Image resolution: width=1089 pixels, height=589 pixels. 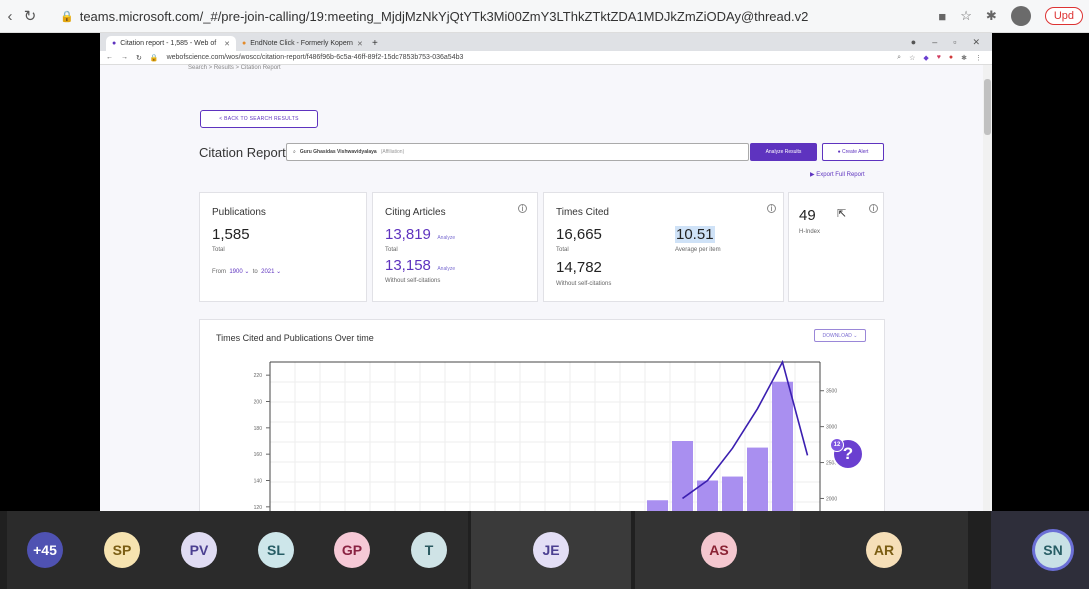 I want to click on extensions-icon: ✱, so click(x=991, y=16).